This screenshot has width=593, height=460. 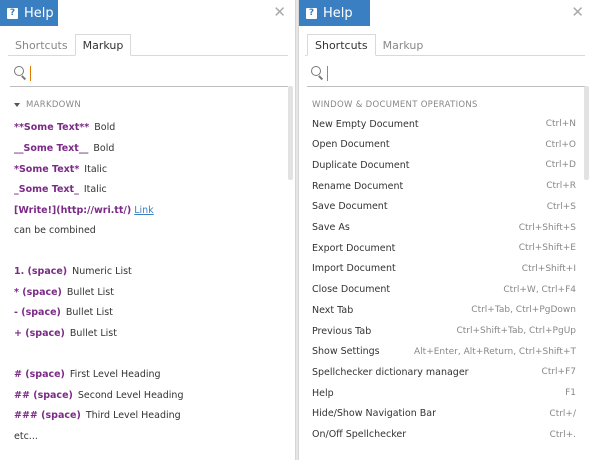 What do you see at coordinates (38, 292) in the screenshot?
I see `markup-syntax: * (space)` at bounding box center [38, 292].